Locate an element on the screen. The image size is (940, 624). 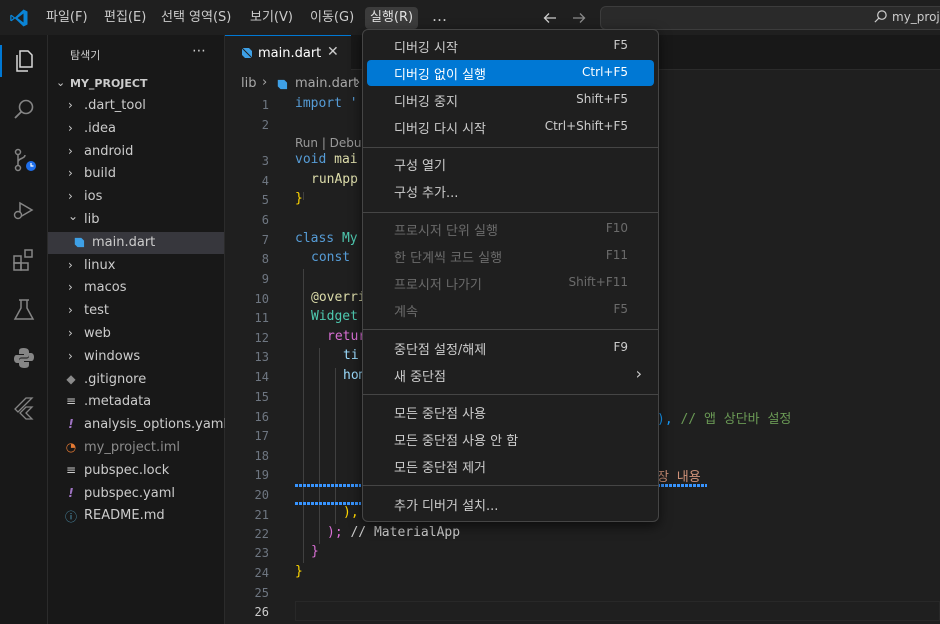
line-number: 24 is located at coordinates (261, 573).